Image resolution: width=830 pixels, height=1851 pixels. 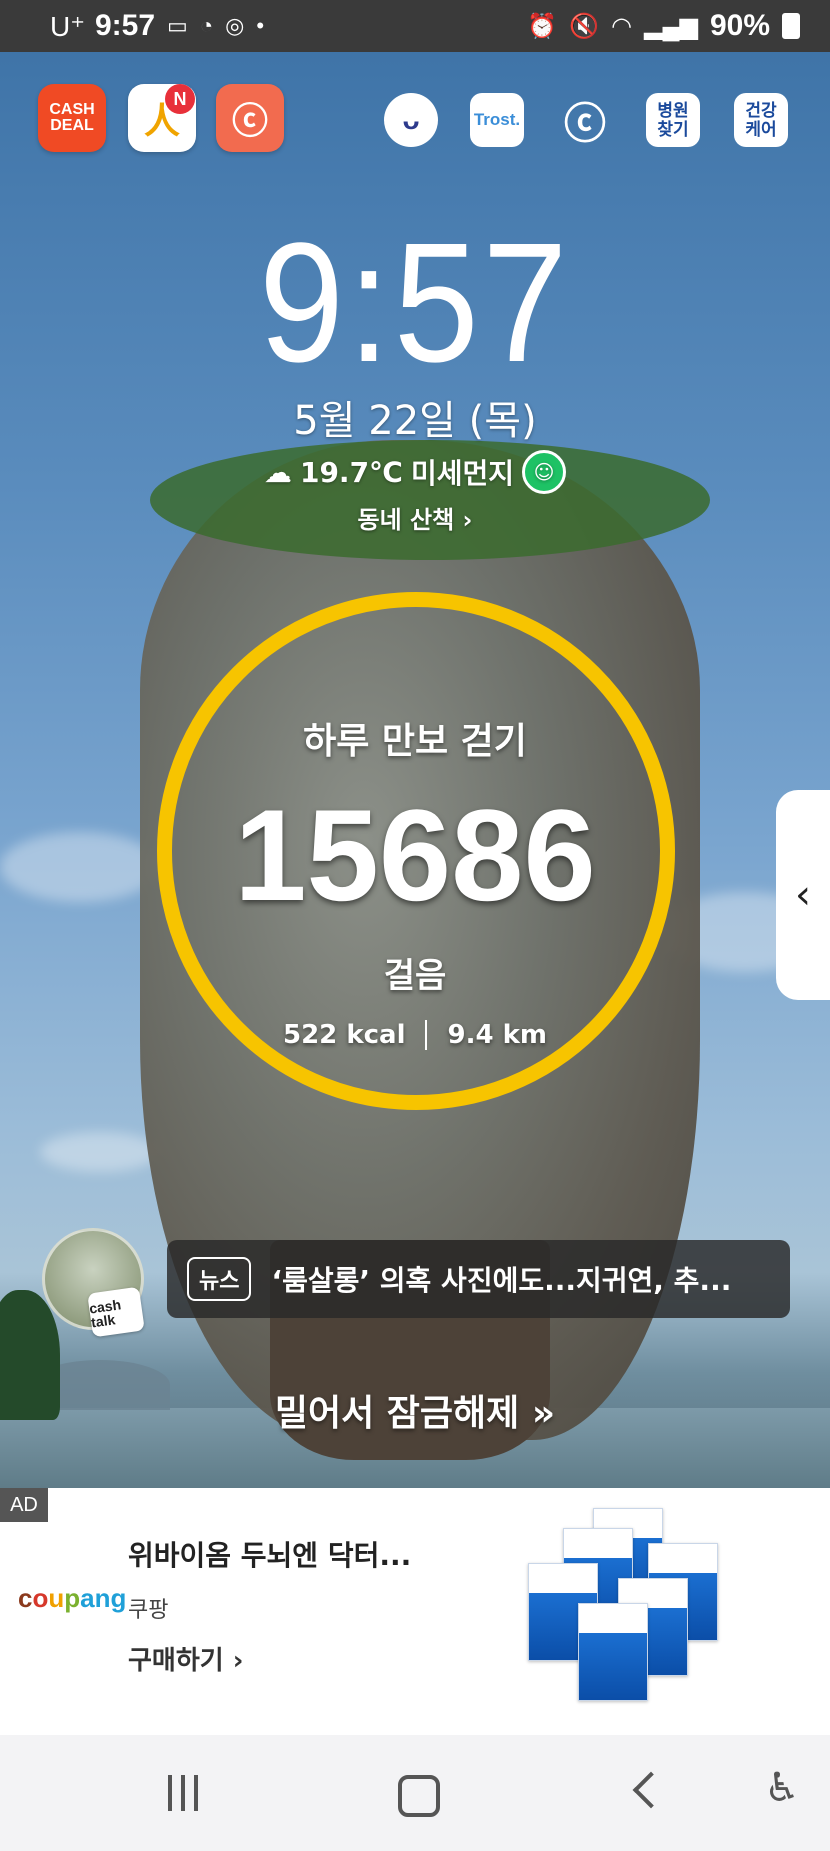 I want to click on accessibility-icon: ♿, so click(x=782, y=1788).